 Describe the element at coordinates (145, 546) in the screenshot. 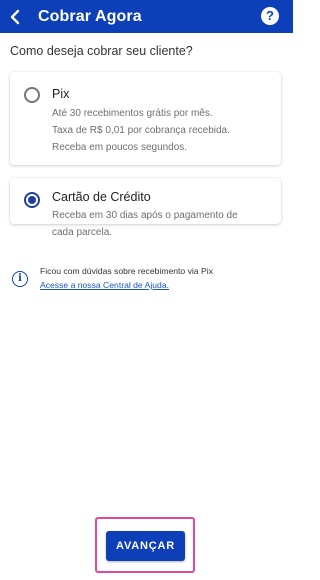

I see `next-button: AVANÇAR` at that location.